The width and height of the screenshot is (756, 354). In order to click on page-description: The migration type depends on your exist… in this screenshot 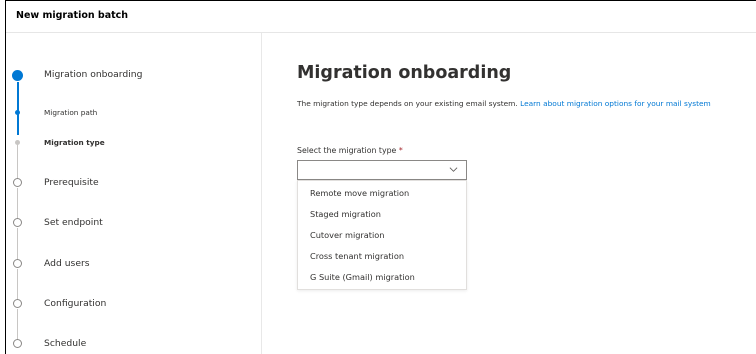, I will do `click(504, 103)`.